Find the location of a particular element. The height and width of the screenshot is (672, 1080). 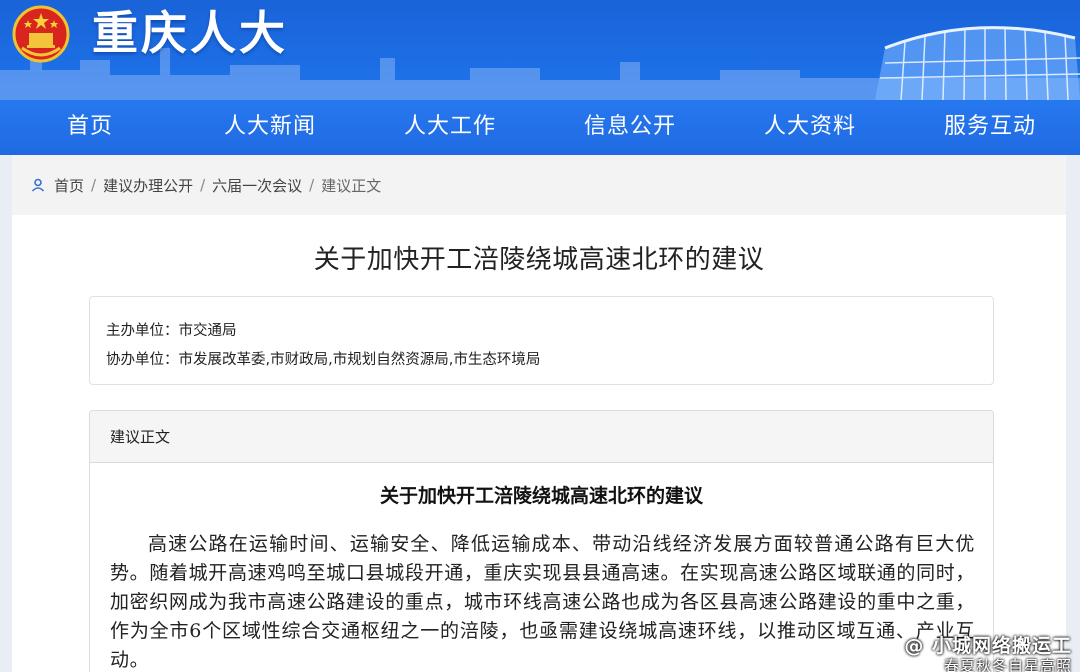

stadium-building-decoration is located at coordinates (977, 63).